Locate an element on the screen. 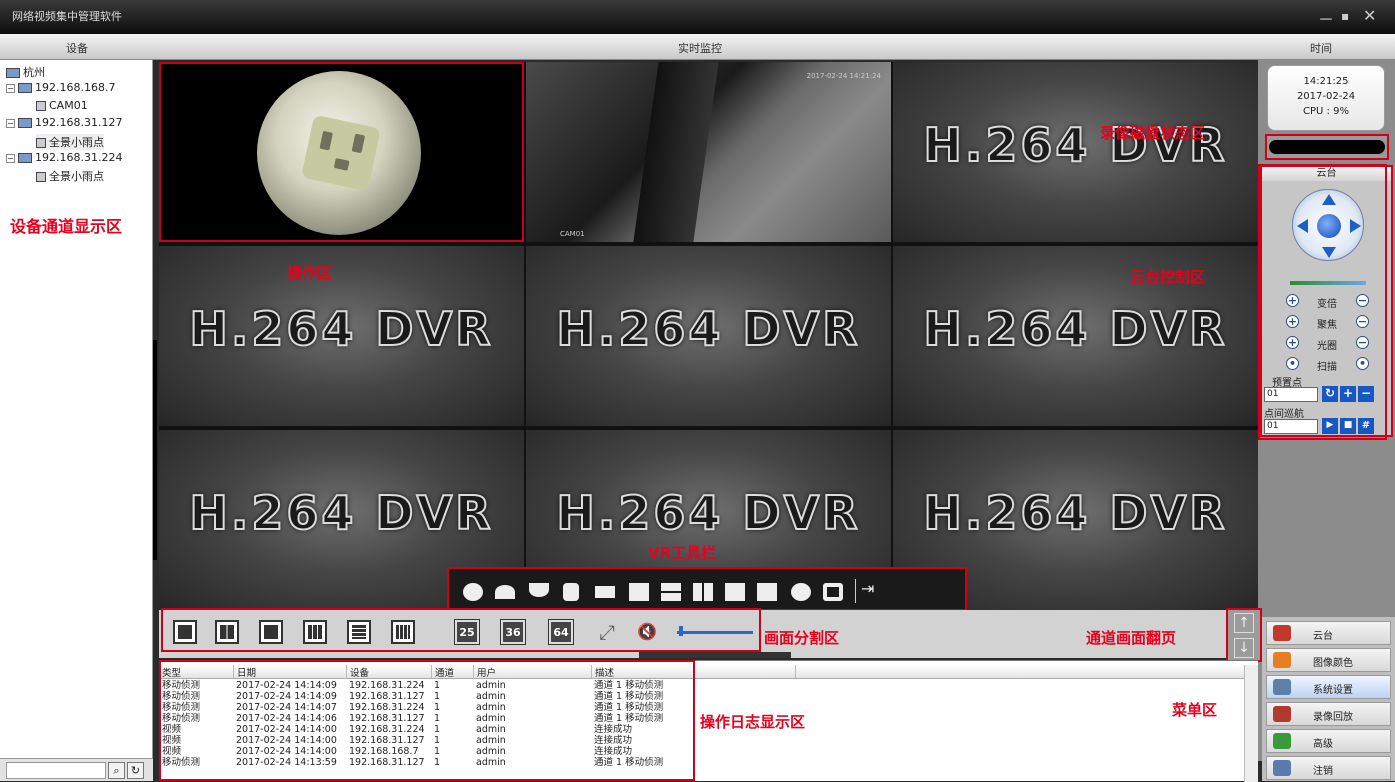 This screenshot has height=782, width=1395. split-25-button: 25 is located at coordinates (467, 632).